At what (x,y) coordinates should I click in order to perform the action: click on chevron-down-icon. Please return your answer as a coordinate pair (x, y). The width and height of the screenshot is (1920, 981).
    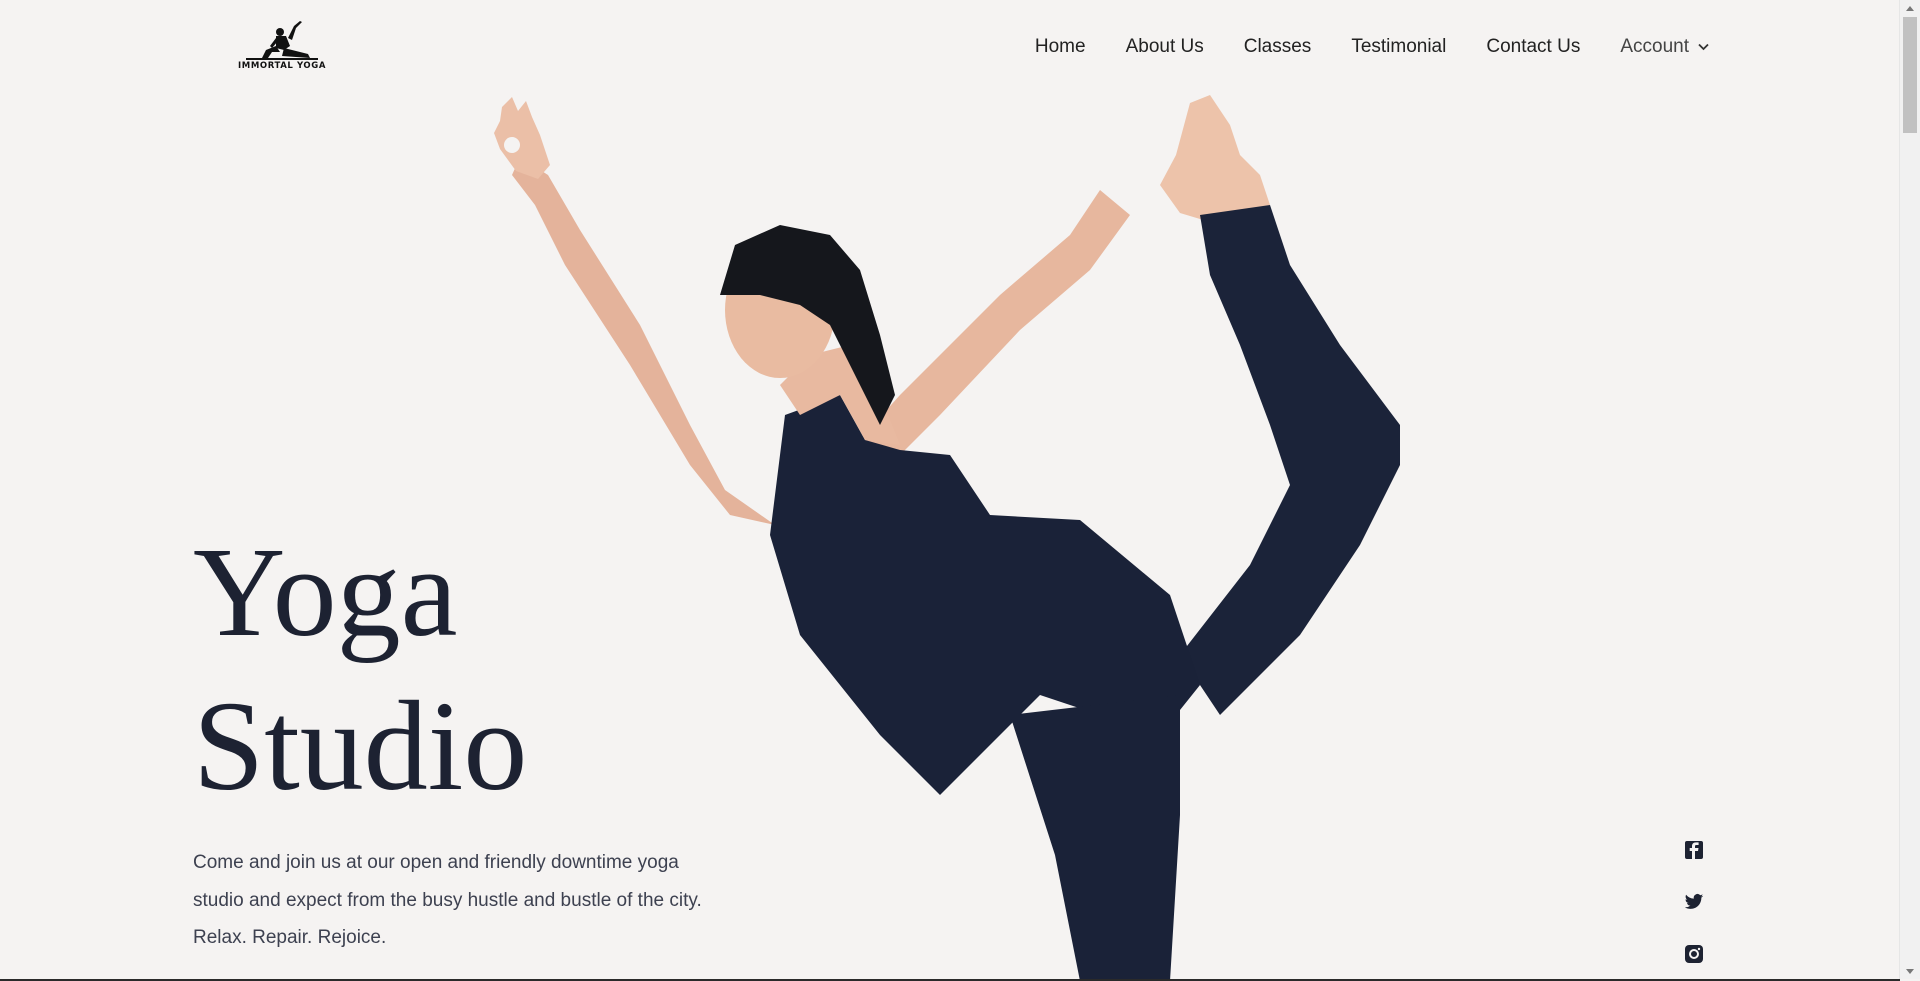
    Looking at the image, I should click on (1703, 47).